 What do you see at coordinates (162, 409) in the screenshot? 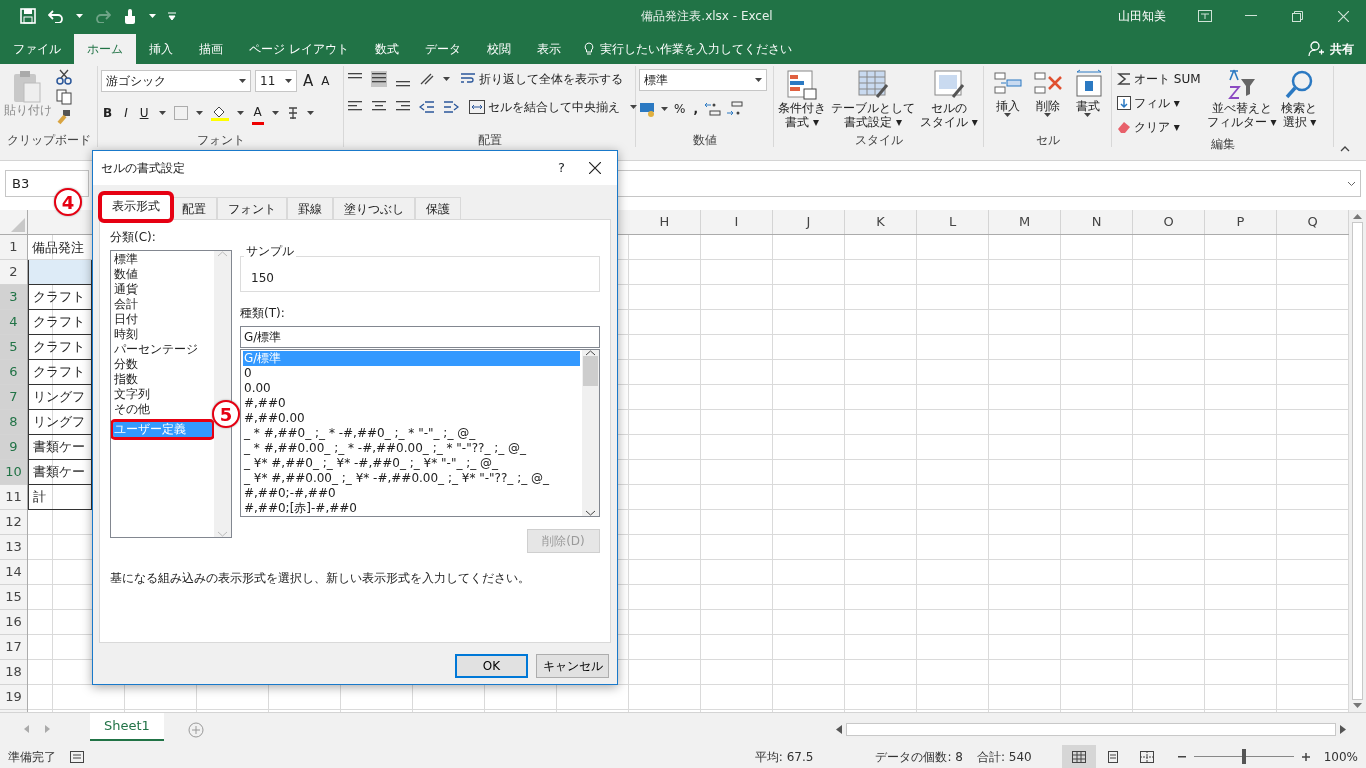
I see `list-item: その他` at bounding box center [162, 409].